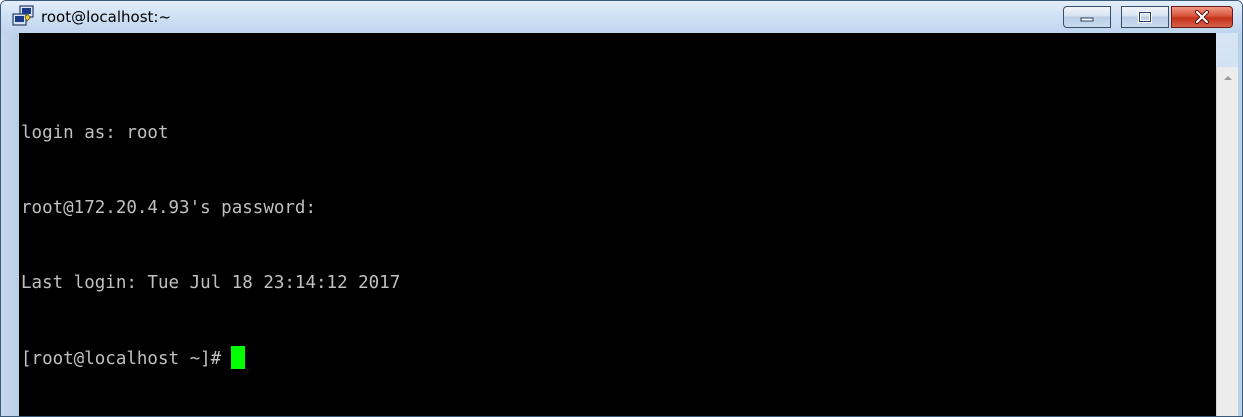  Describe the element at coordinates (211, 283) in the screenshot. I see `terminal-line: Last login: Tue Jul 18 23:14:12 2017` at that location.